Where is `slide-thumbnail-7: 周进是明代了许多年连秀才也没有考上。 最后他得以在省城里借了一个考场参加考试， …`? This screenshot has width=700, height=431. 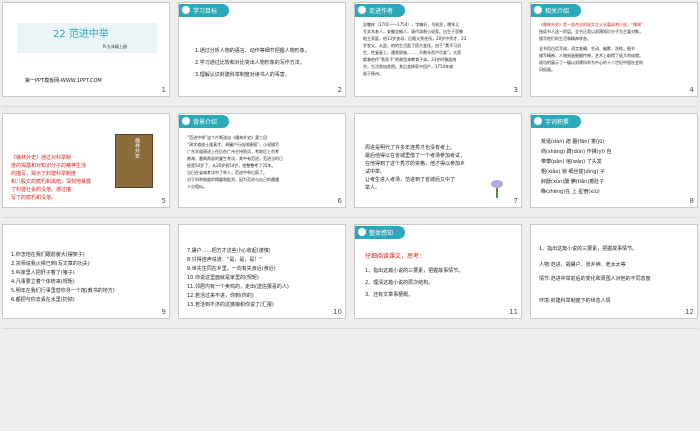 slide-thumbnail-7: 周进是明代了许多年连秀才也没有考上。 最后他得以在省城里借了一个考场参加考试， … is located at coordinates (438, 160).